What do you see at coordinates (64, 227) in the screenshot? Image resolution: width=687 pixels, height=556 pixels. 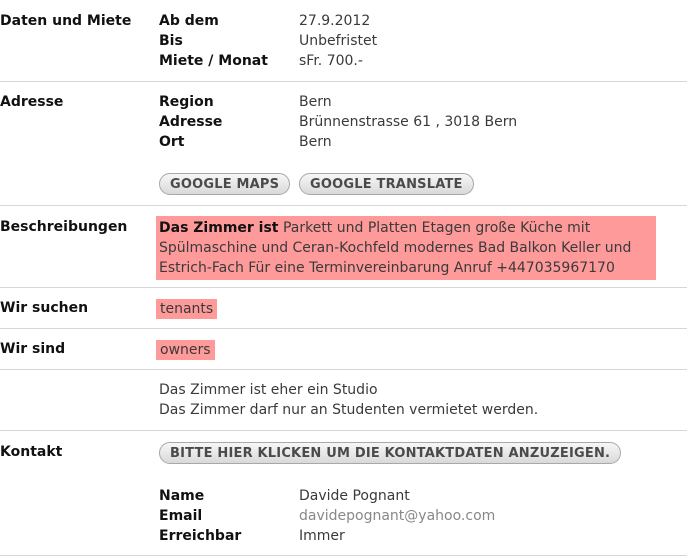 I see `section-title: Beschreibungen` at bounding box center [64, 227].